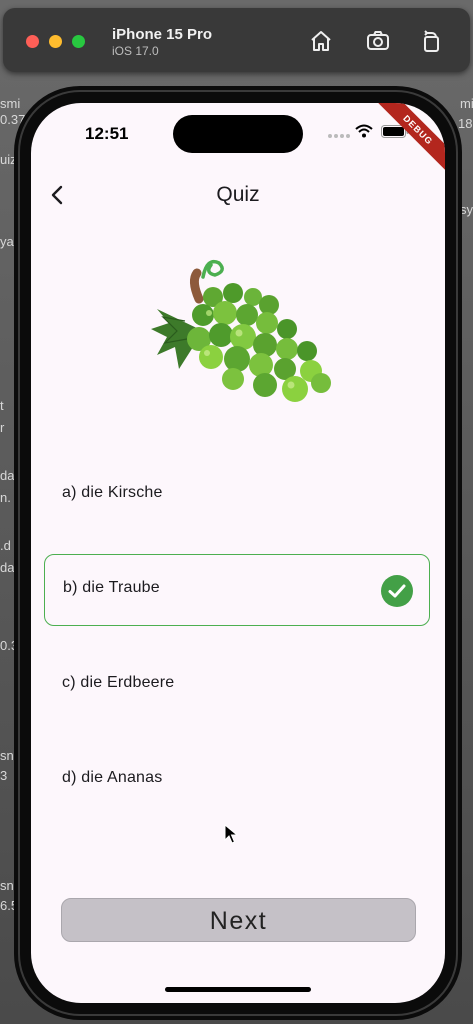  What do you see at coordinates (378, 41) in the screenshot?
I see `screenshot-icon` at bounding box center [378, 41].